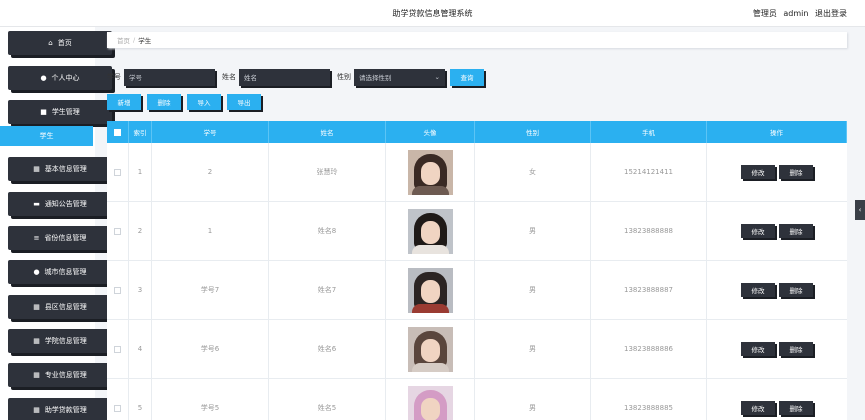 Image resolution: width=865 pixels, height=420 pixels. What do you see at coordinates (477, 132) in the screenshot?
I see `table-header: 索引 学号 姓名 头像 性别 手机 操作` at bounding box center [477, 132].